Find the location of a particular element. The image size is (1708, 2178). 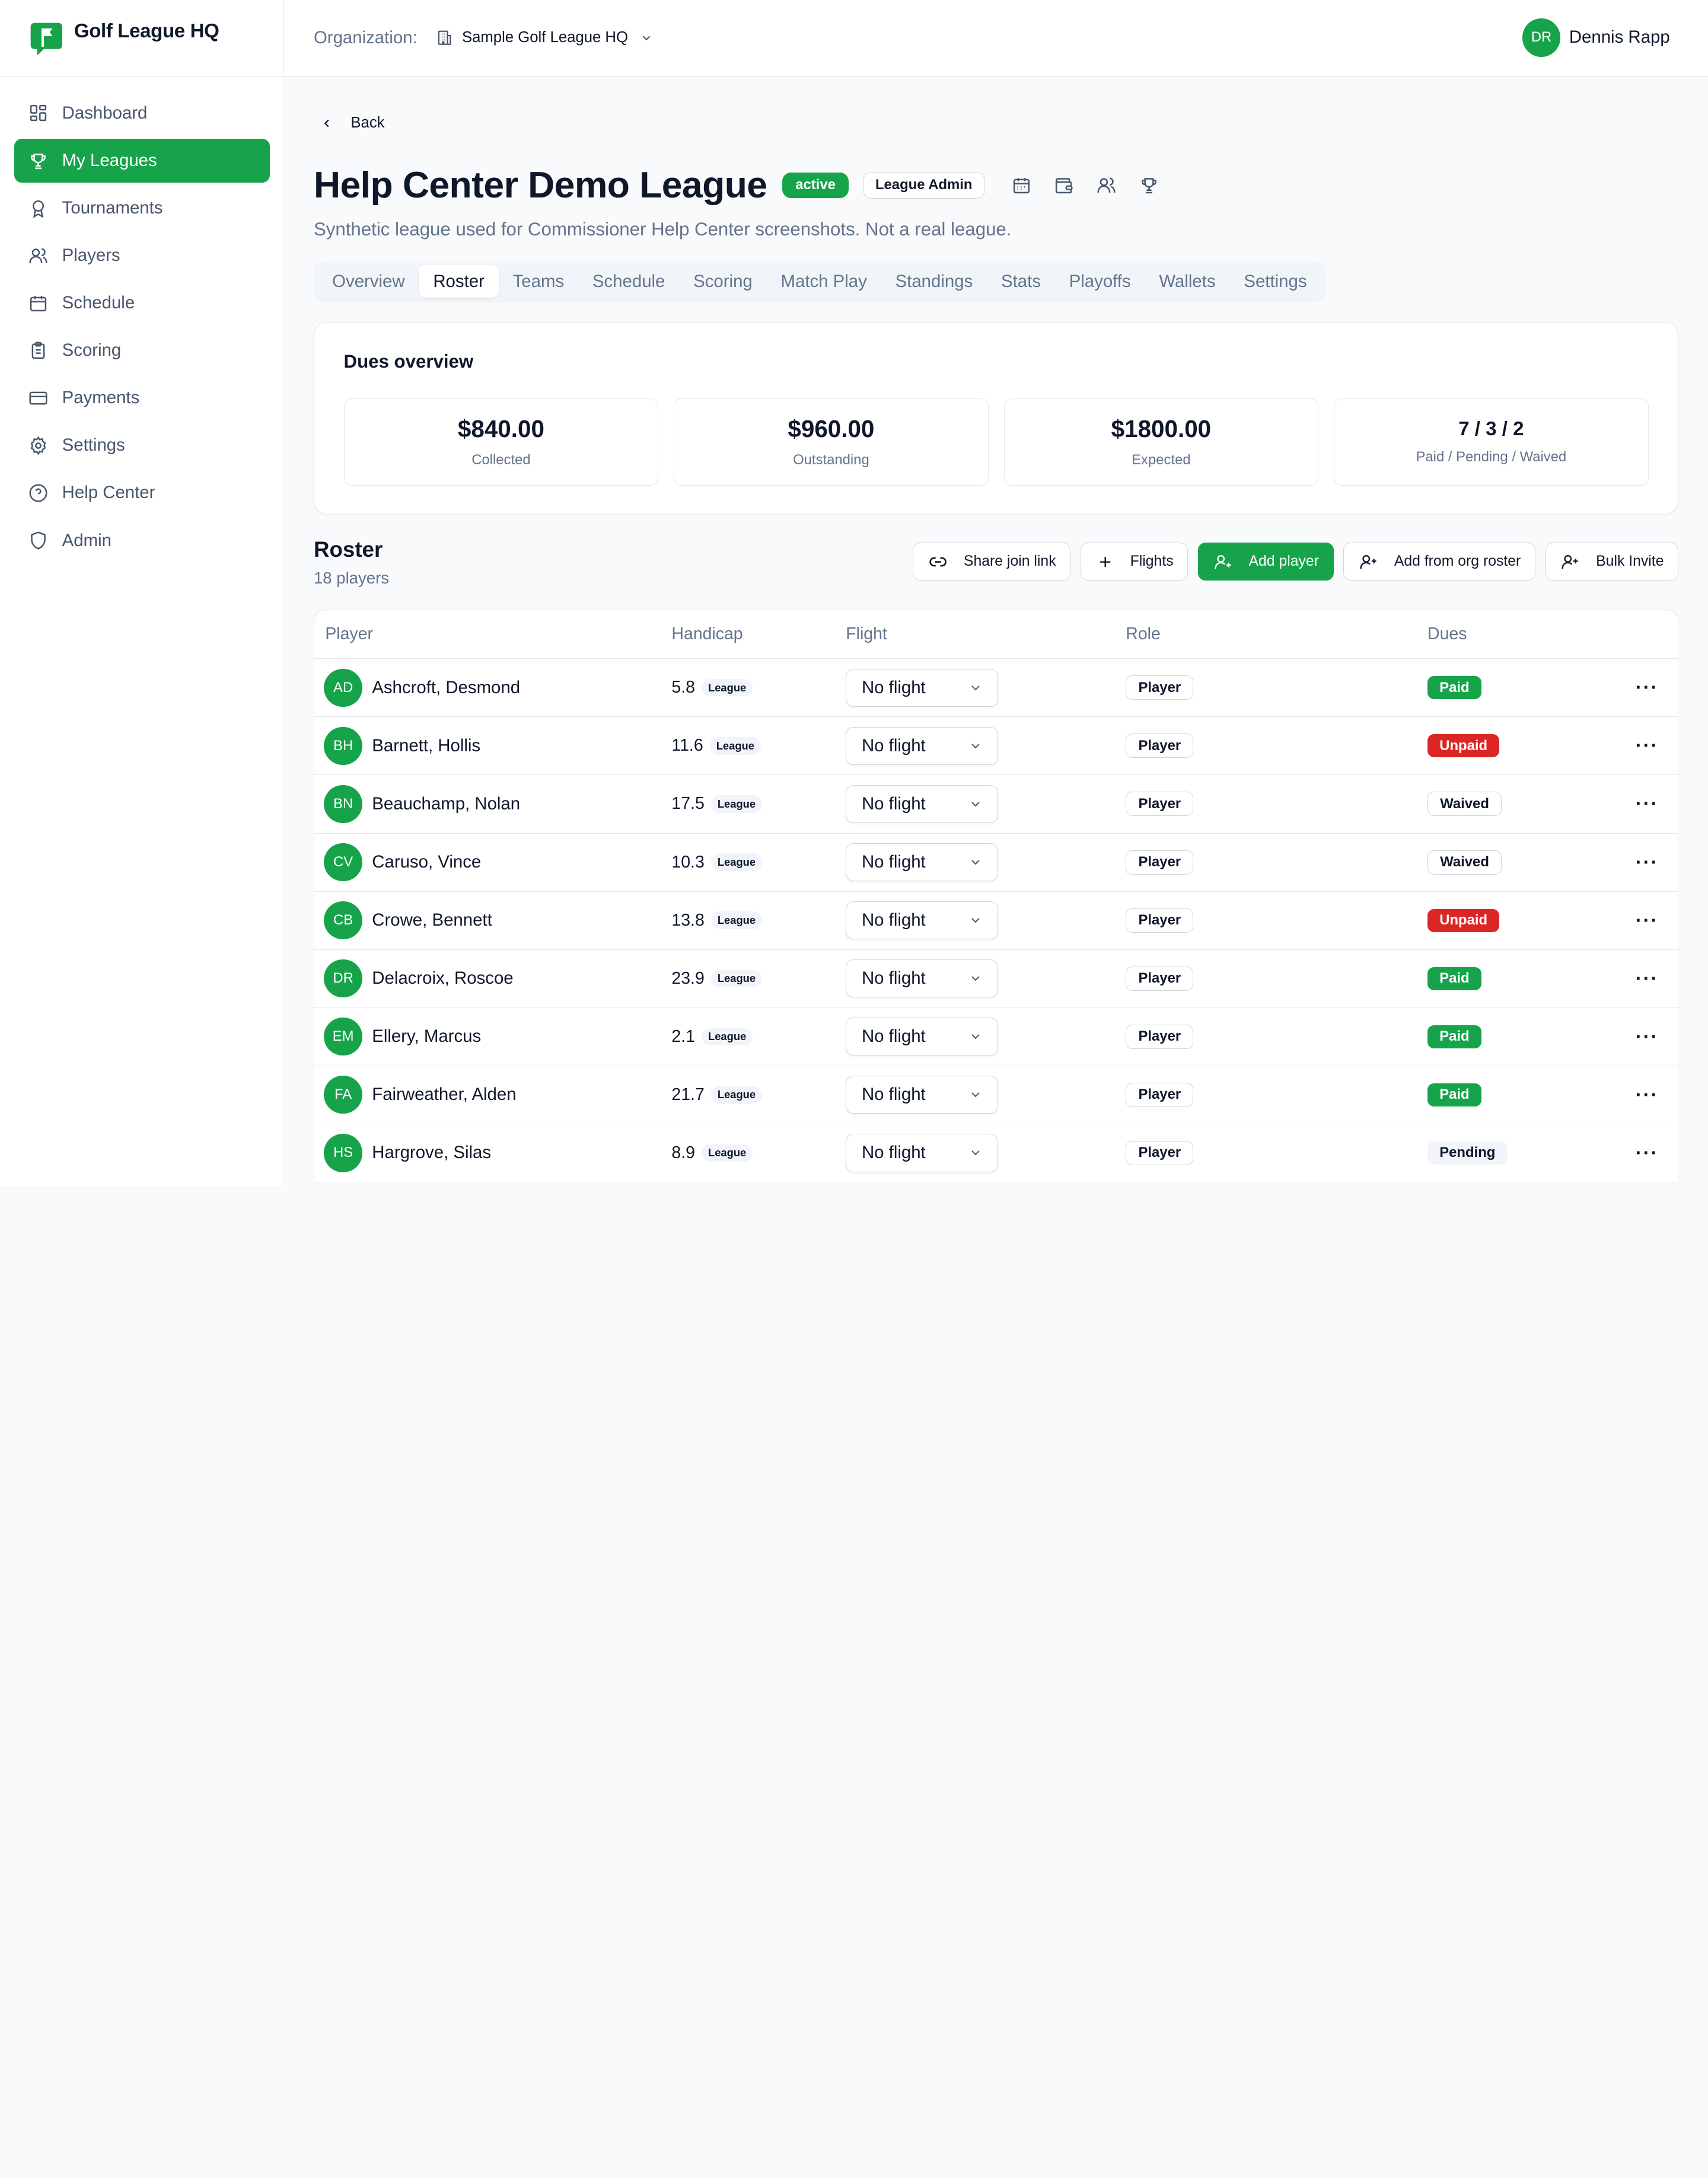

handicap-cell: 11.6 League is located at coordinates (759, 746).